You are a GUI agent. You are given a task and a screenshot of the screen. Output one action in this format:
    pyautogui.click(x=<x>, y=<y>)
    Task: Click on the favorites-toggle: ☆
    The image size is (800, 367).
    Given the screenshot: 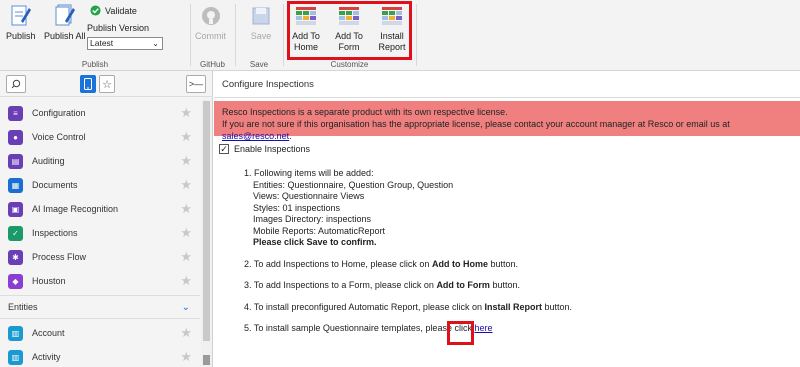 What is the action you would take?
    pyautogui.click(x=107, y=84)
    